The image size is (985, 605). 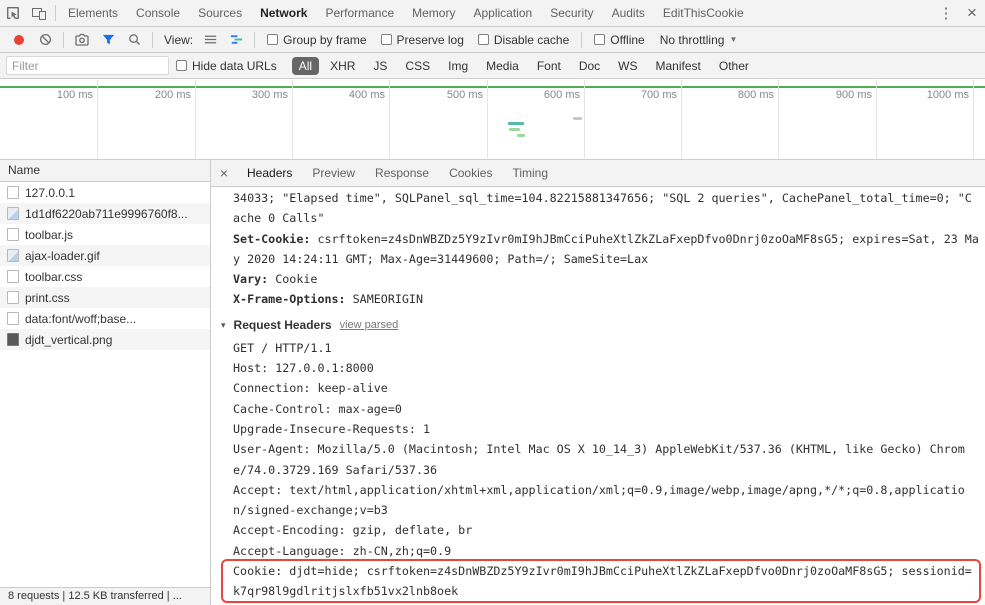 I want to click on type-filter-ws: WS, so click(x=627, y=66).